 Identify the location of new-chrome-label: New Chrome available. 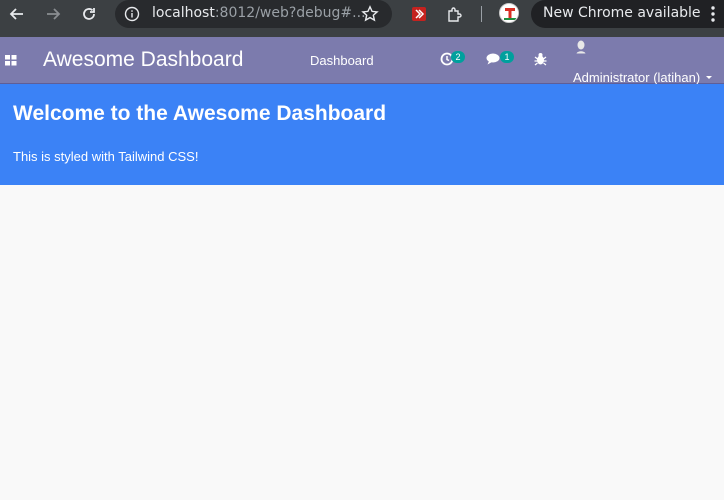
(622, 13).